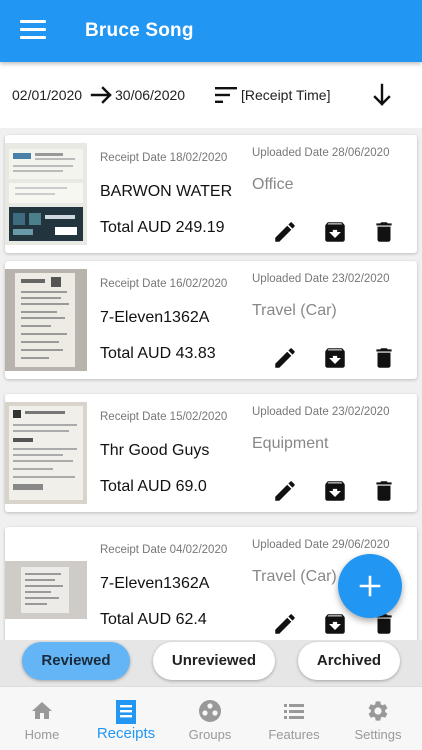  What do you see at coordinates (211, 95) in the screenshot?
I see `filter-bar: 02/01/2020 30/06/2020 [Receipt Time]` at bounding box center [211, 95].